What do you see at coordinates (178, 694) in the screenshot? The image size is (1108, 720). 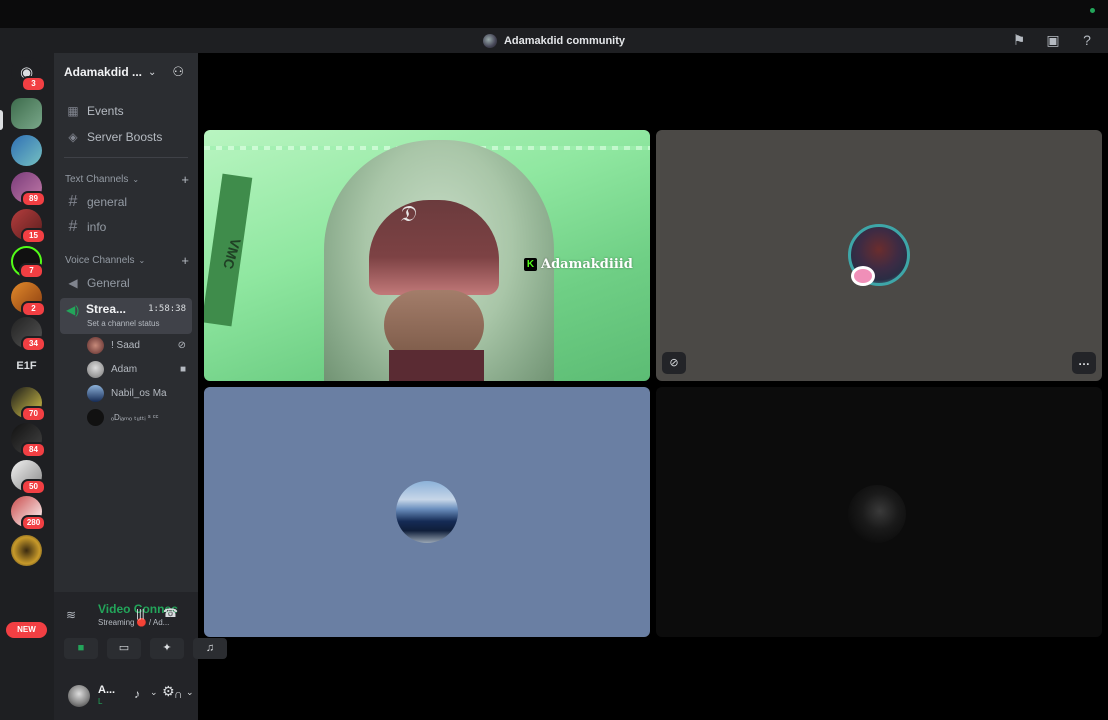 I see `headphones-icon: ∩` at bounding box center [178, 694].